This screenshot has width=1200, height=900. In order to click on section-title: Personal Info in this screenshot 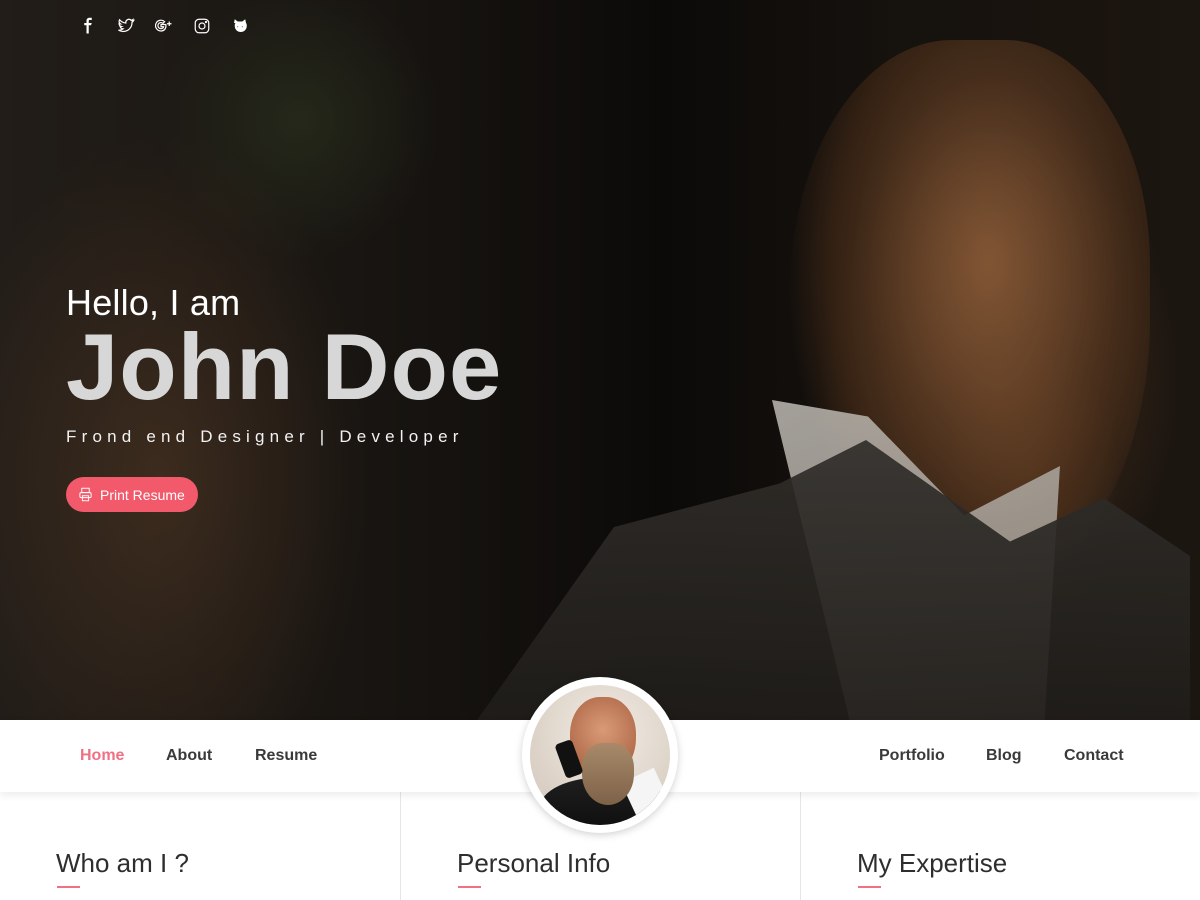, I will do `click(534, 863)`.